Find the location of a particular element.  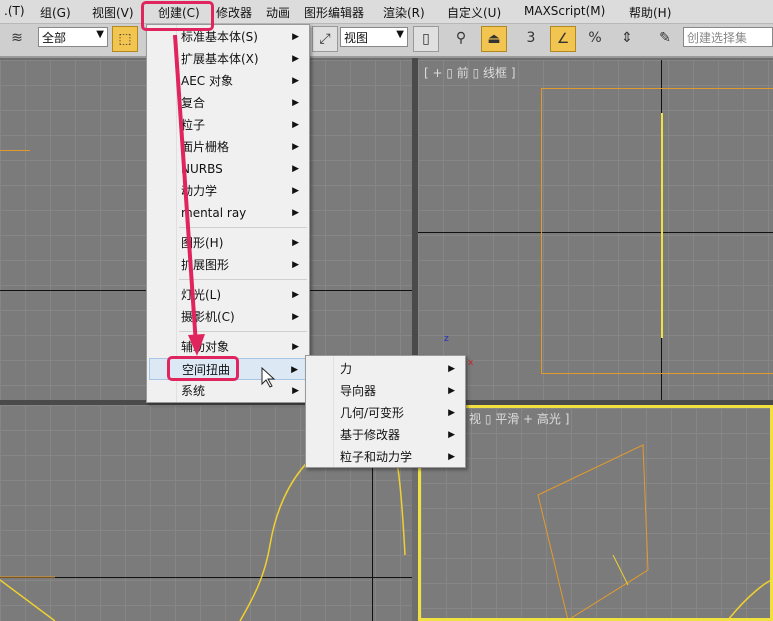

annotation-create-menu-highlight is located at coordinates (177, 16).